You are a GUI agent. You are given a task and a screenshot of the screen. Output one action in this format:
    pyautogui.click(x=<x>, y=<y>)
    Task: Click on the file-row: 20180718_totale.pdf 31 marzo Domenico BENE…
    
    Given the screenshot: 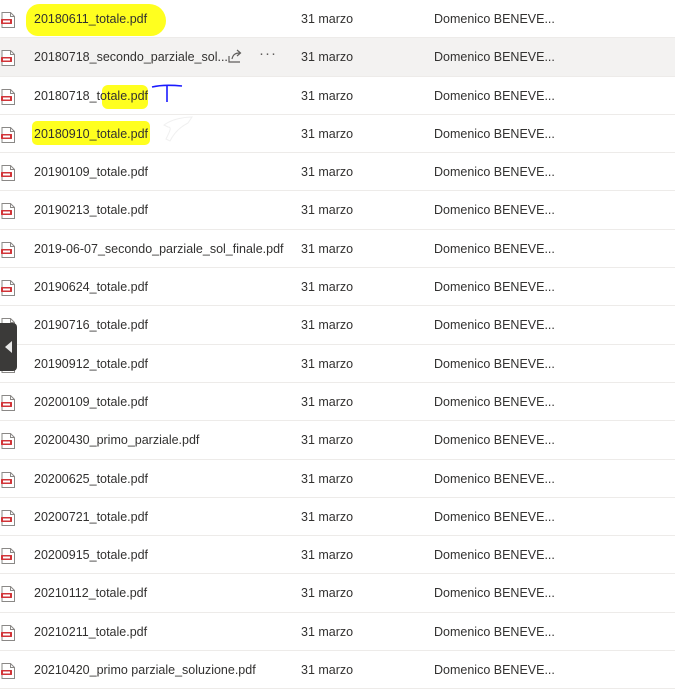 What is the action you would take?
    pyautogui.click(x=337, y=96)
    